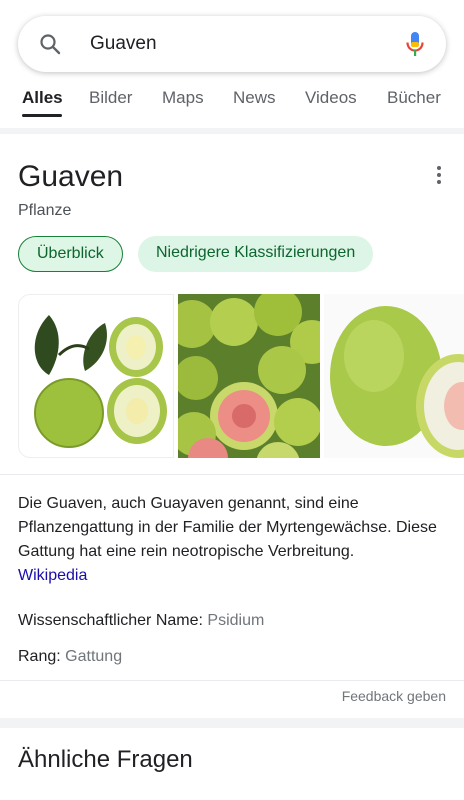  I want to click on tab-buecher: Bücher, so click(414, 98).